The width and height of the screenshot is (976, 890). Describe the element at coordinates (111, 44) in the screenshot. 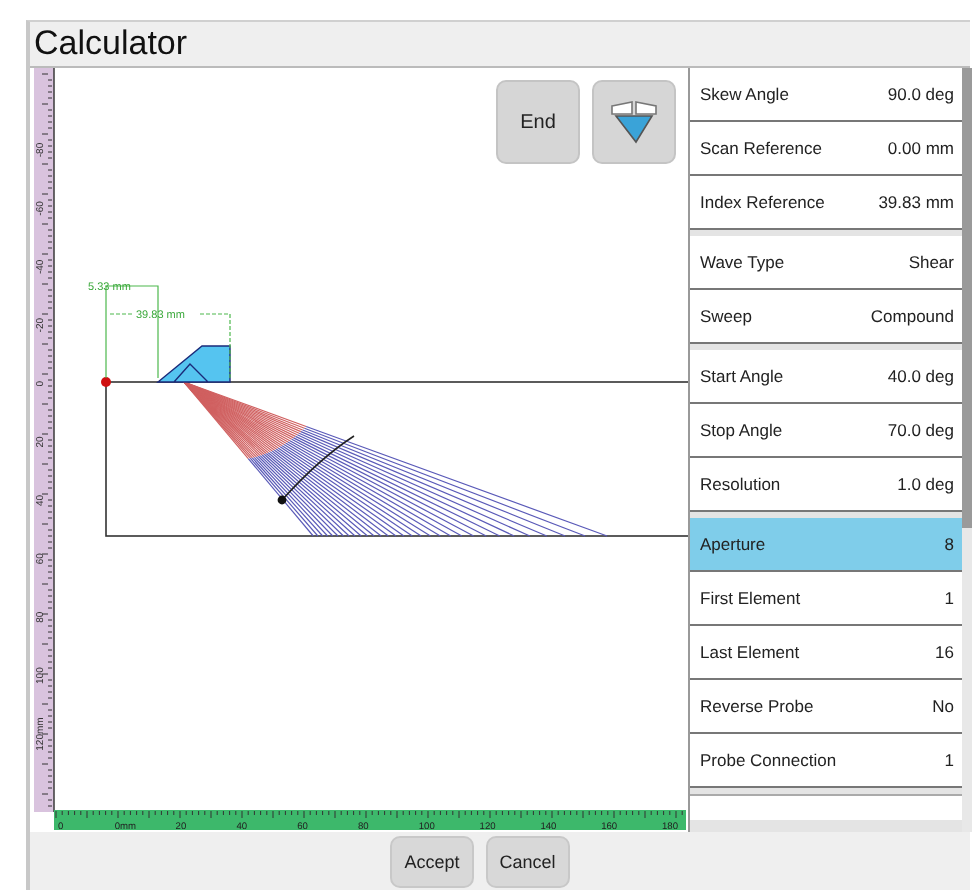

I see `window-title: Calculator` at that location.